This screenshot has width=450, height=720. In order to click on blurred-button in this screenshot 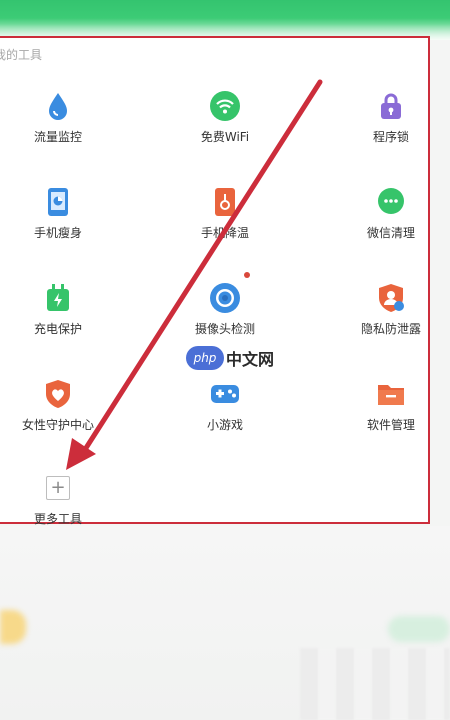, I will do `click(419, 629)`.